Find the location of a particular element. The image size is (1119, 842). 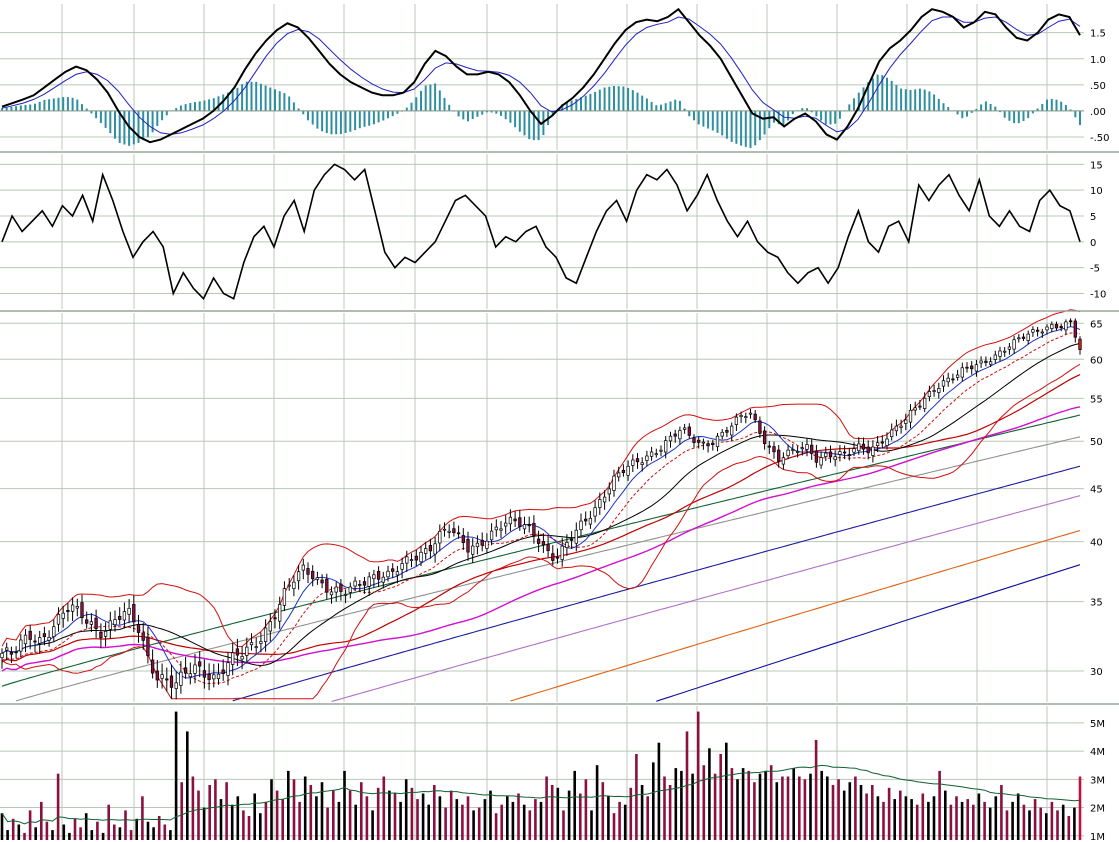

y-tick-label: 1.5 is located at coordinates (1098, 34).